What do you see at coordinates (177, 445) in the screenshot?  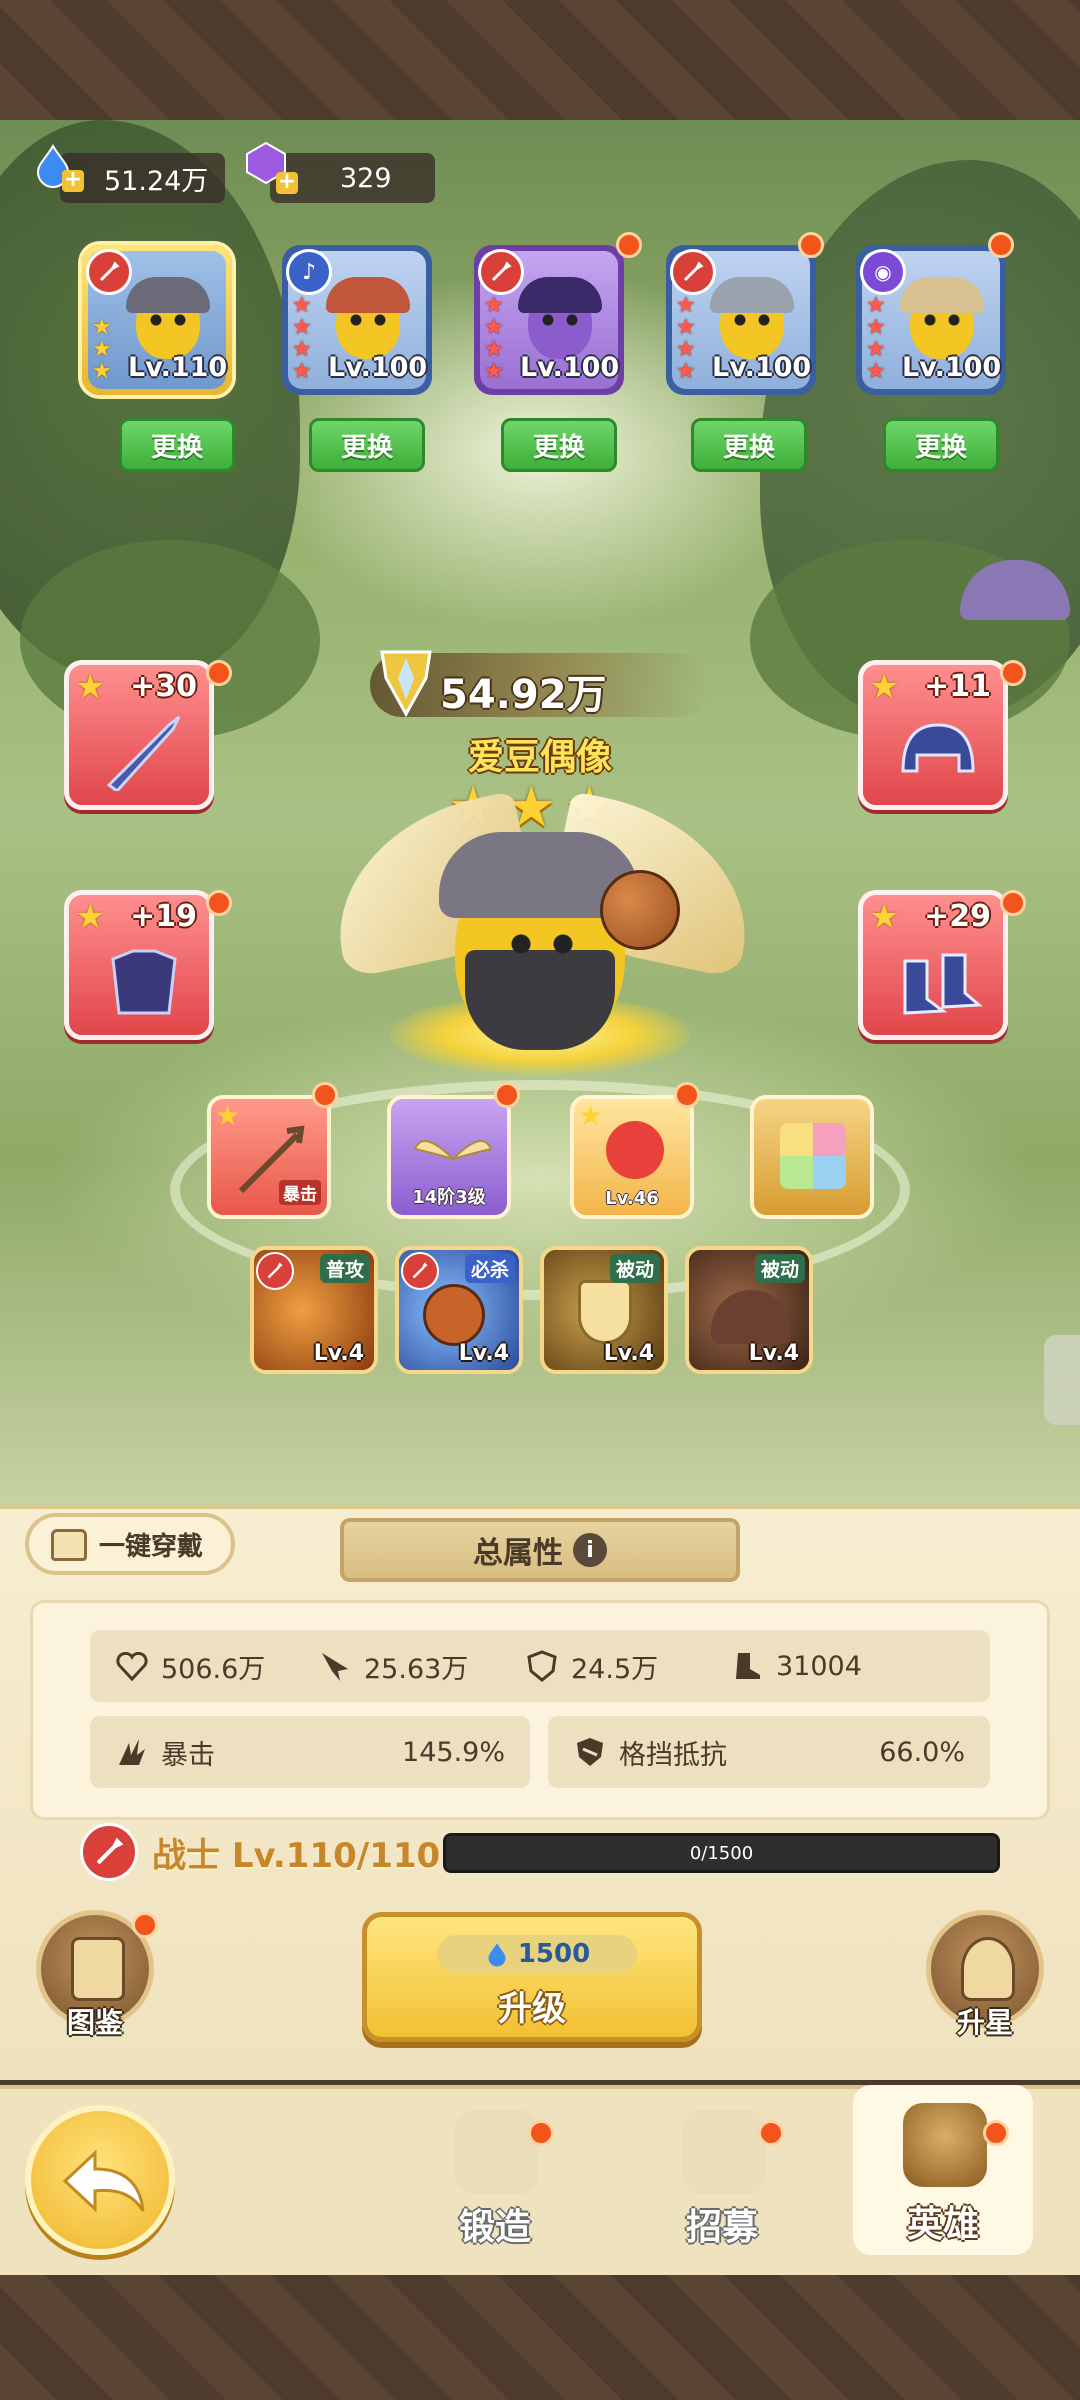 I see `swap-button-1: 更换` at bounding box center [177, 445].